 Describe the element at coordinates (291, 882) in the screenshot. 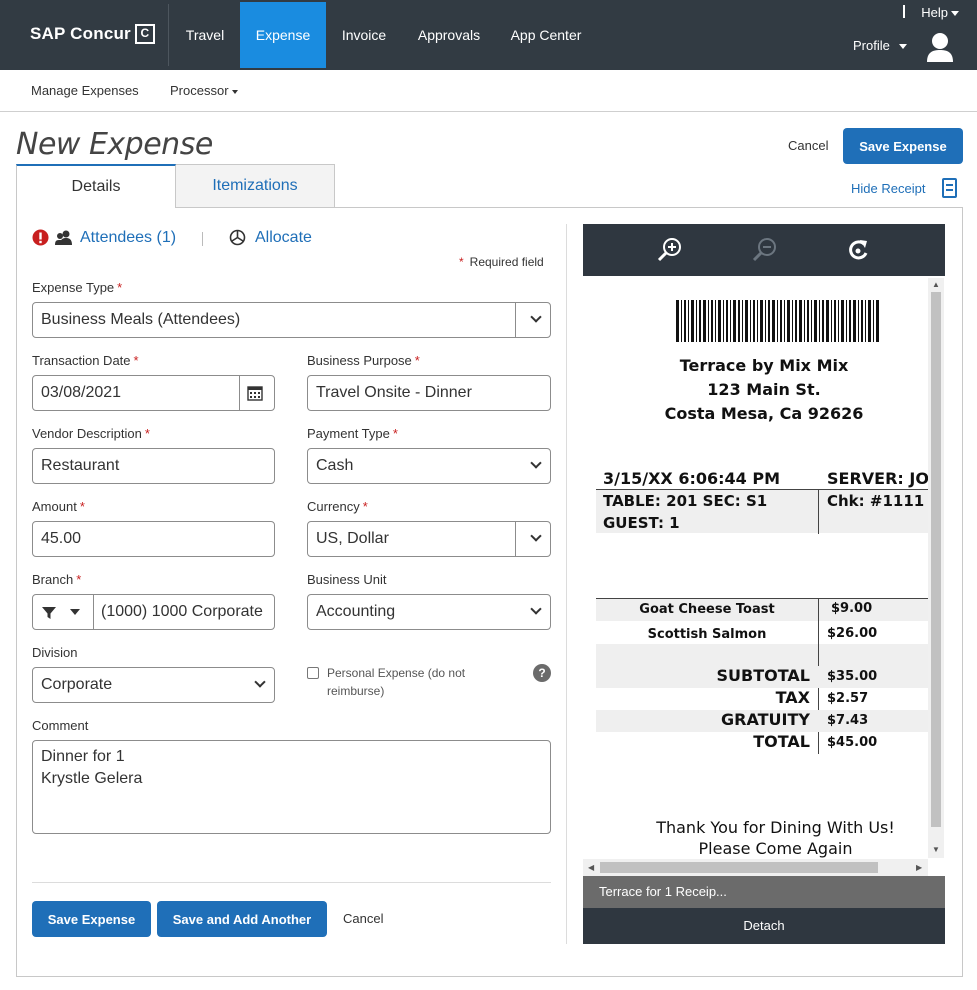

I see `form-footer-divider` at that location.